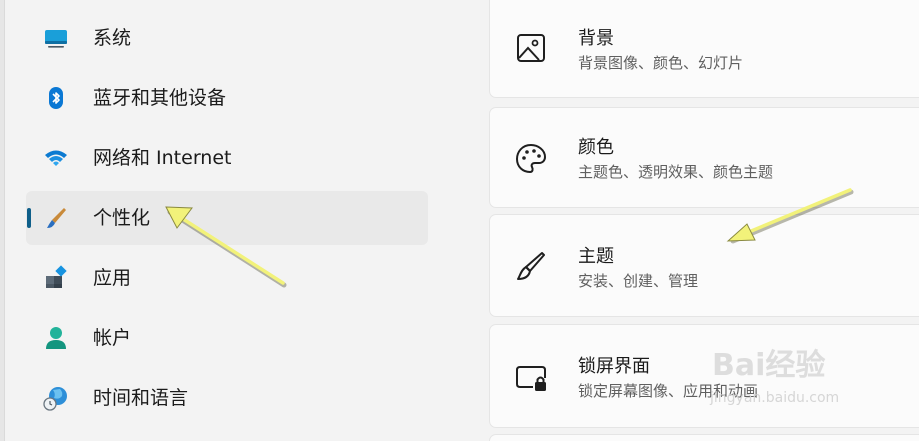 The width and height of the screenshot is (919, 441). Describe the element at coordinates (531, 48) in the screenshot. I see `image-icon` at that location.